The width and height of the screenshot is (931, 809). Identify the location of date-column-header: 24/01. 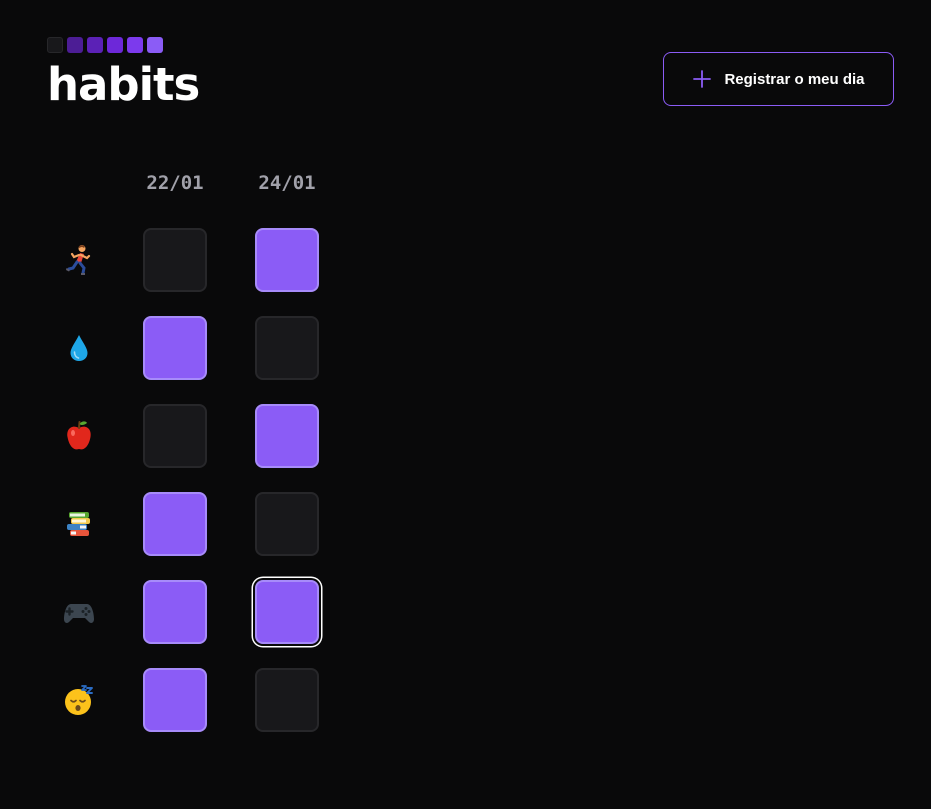
(287, 183).